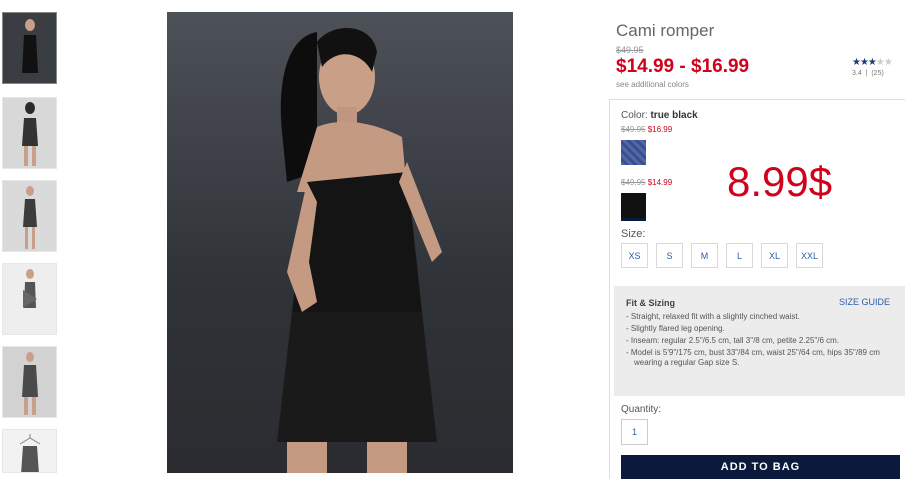 The height and width of the screenshot is (479, 905). I want to click on color-label-text: Color:, so click(634, 115).